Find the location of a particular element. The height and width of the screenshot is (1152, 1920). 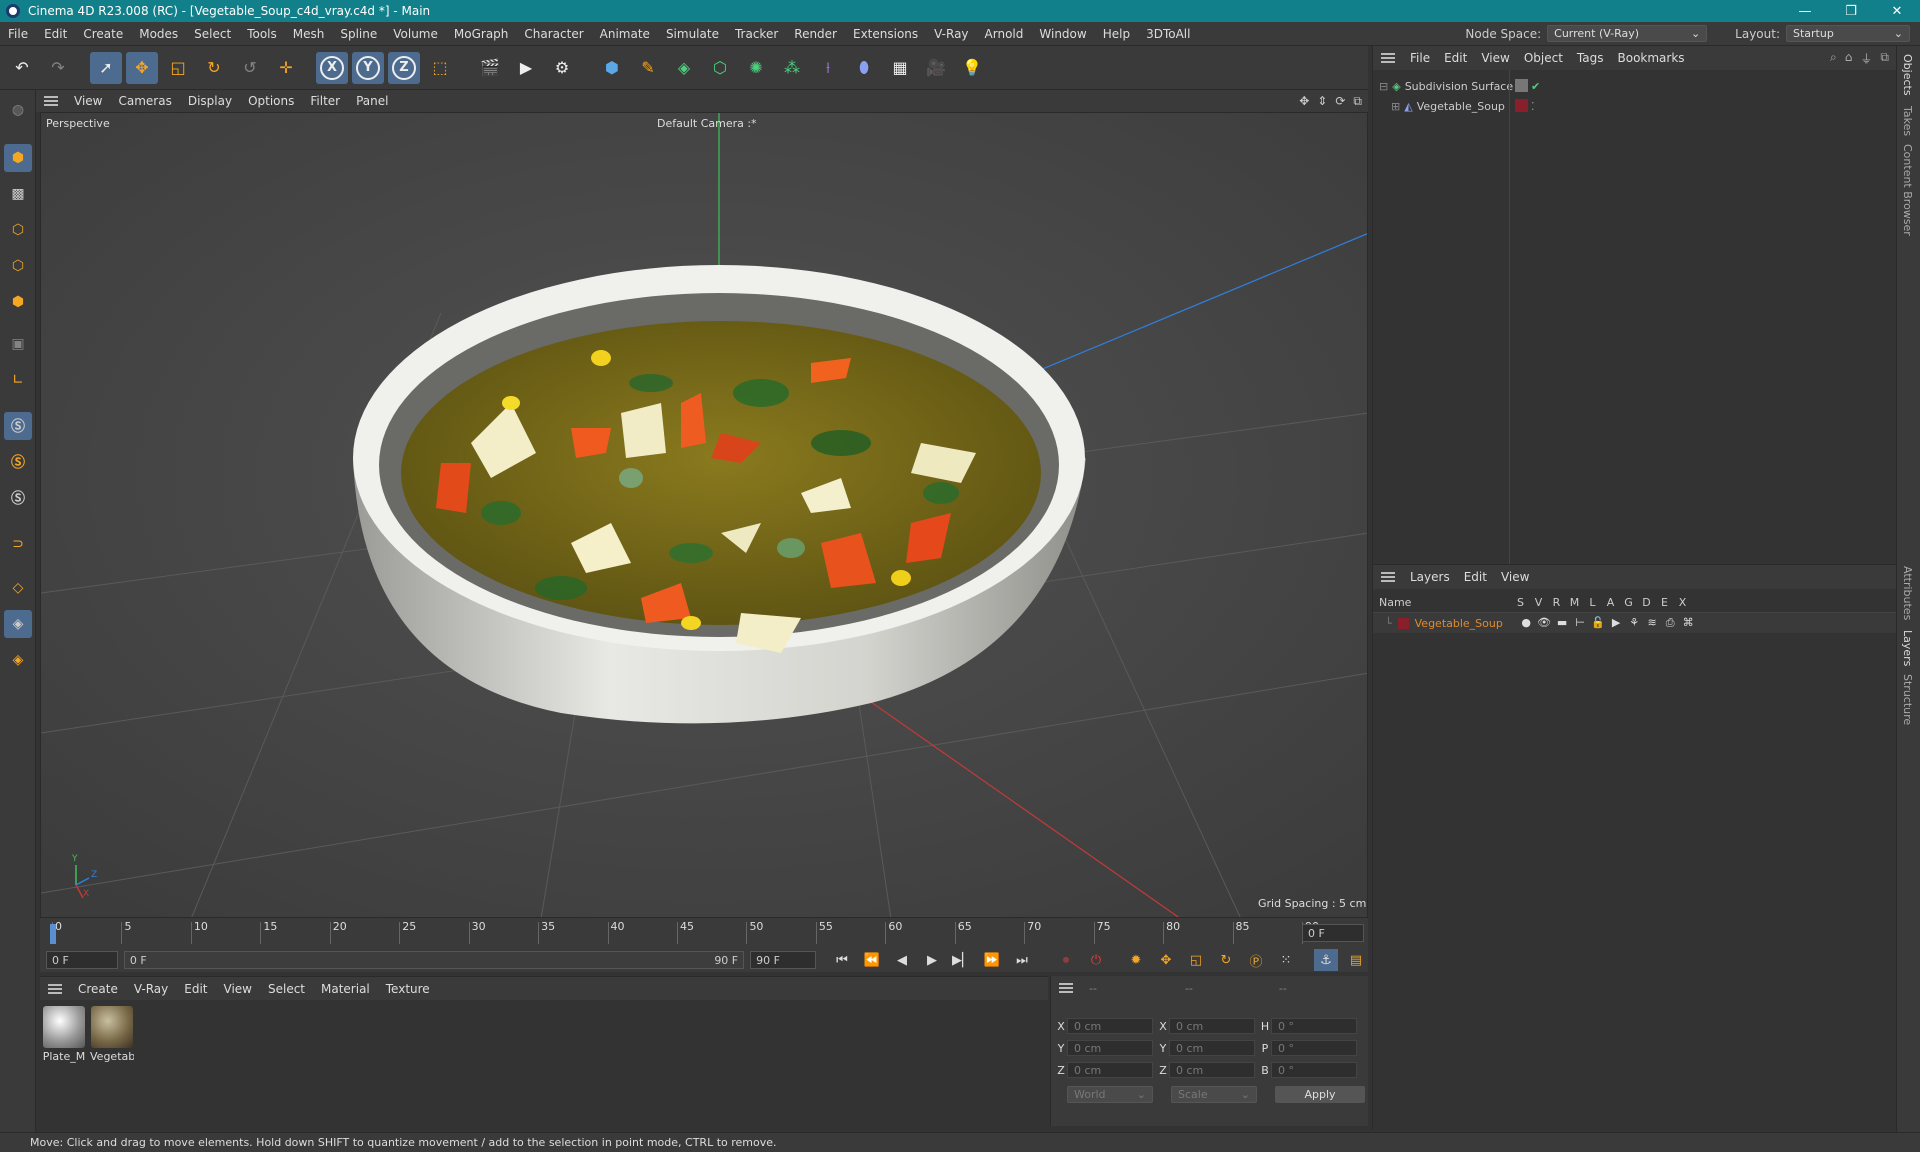

rotation-p-field: 0 ° is located at coordinates (1314, 1048).